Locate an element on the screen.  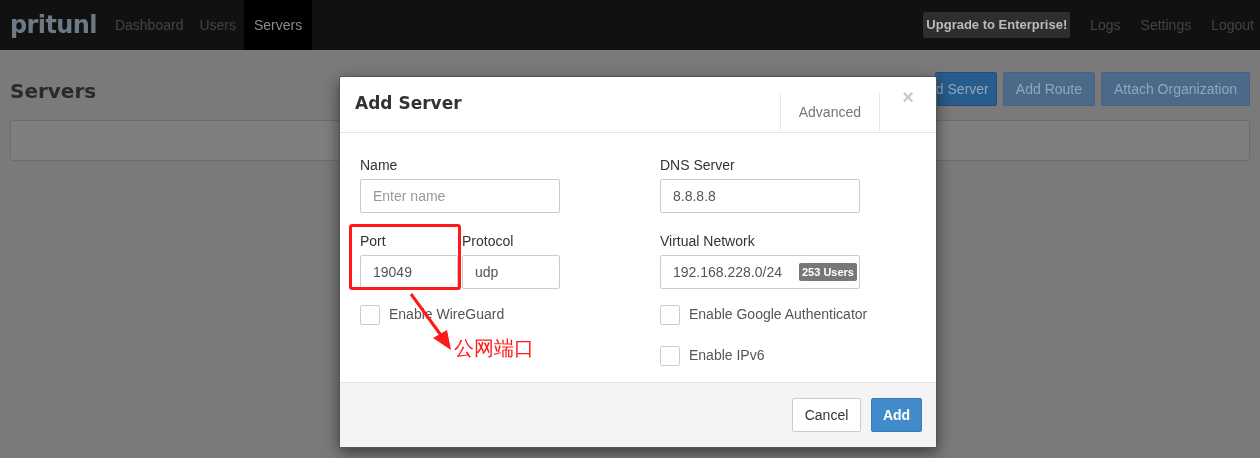
checkbox-label: Enable IPv6 is located at coordinates (727, 355).